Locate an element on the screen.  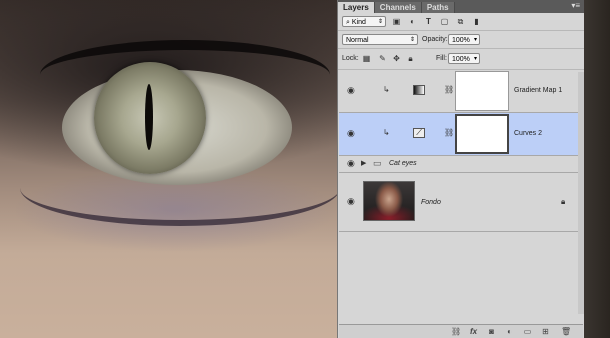
filter-kind-value: Kind is located at coordinates (358, 22).